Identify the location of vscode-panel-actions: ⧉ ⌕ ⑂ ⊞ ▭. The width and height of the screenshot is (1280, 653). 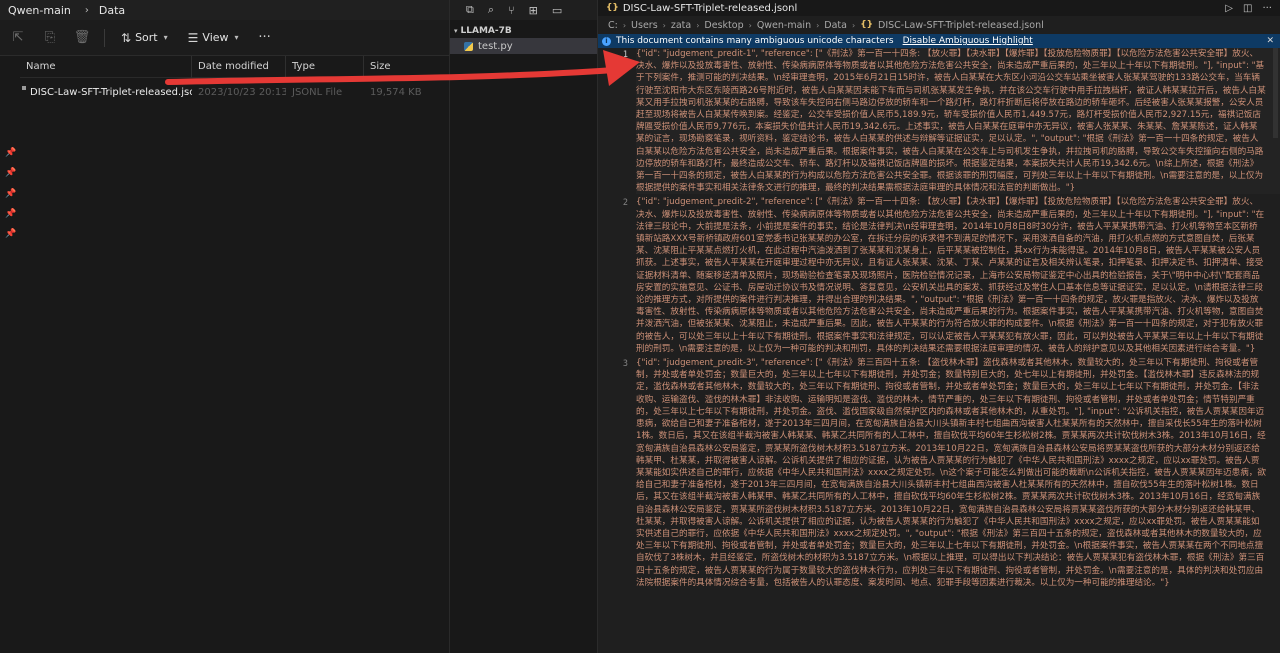
(523, 10).